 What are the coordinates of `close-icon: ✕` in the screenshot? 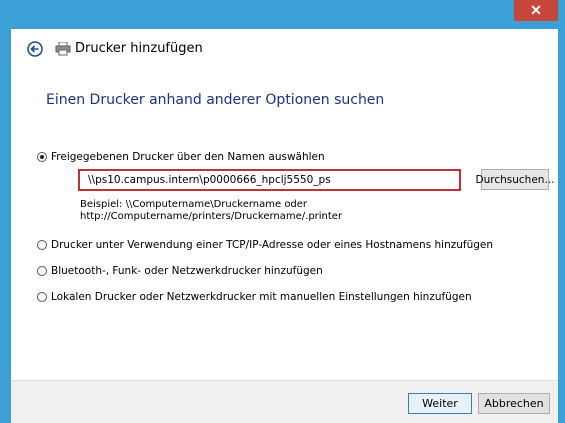 It's located at (536, 10).